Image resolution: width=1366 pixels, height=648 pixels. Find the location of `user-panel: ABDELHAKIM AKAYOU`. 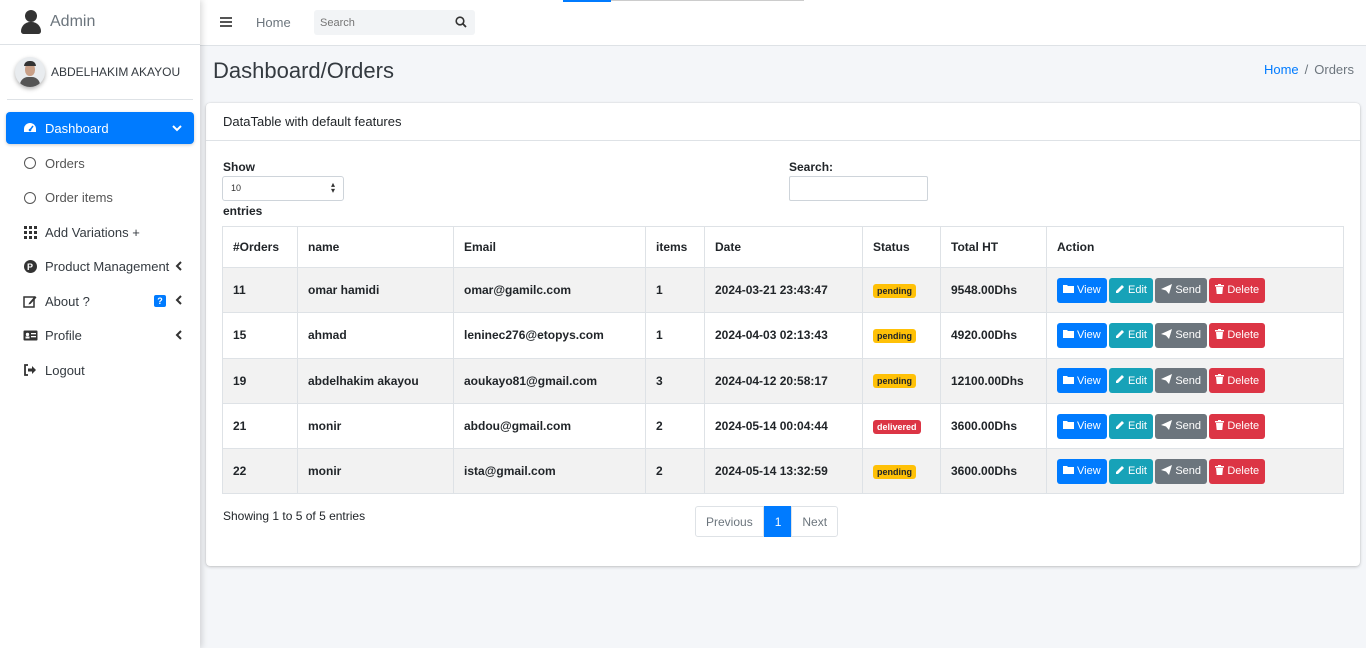

user-panel: ABDELHAKIM AKAYOU is located at coordinates (100, 72).